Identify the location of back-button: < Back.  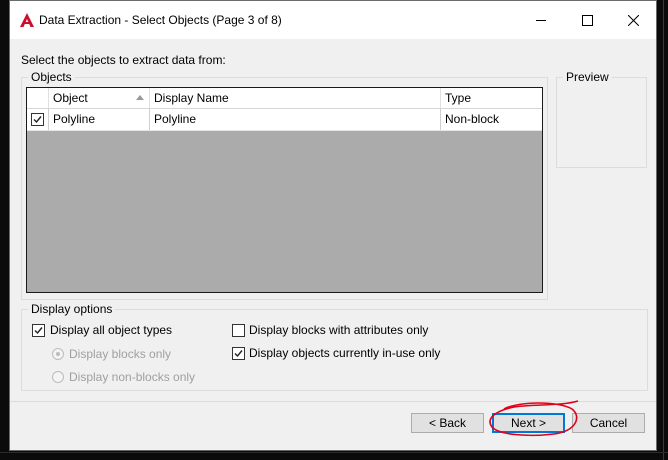
(447, 423).